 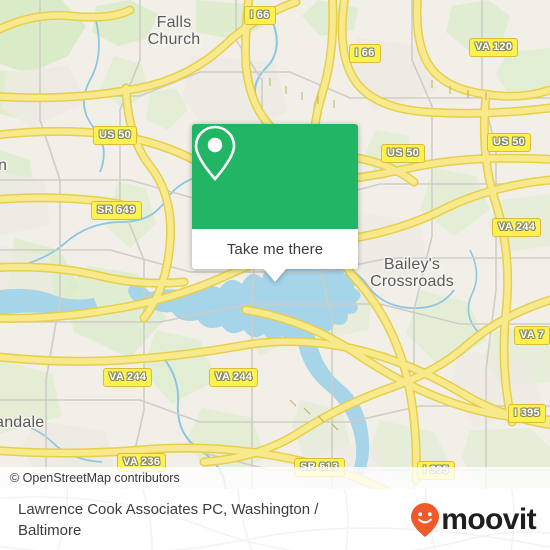 I want to click on shield-i-66-a: I 66, so click(x=260, y=15).